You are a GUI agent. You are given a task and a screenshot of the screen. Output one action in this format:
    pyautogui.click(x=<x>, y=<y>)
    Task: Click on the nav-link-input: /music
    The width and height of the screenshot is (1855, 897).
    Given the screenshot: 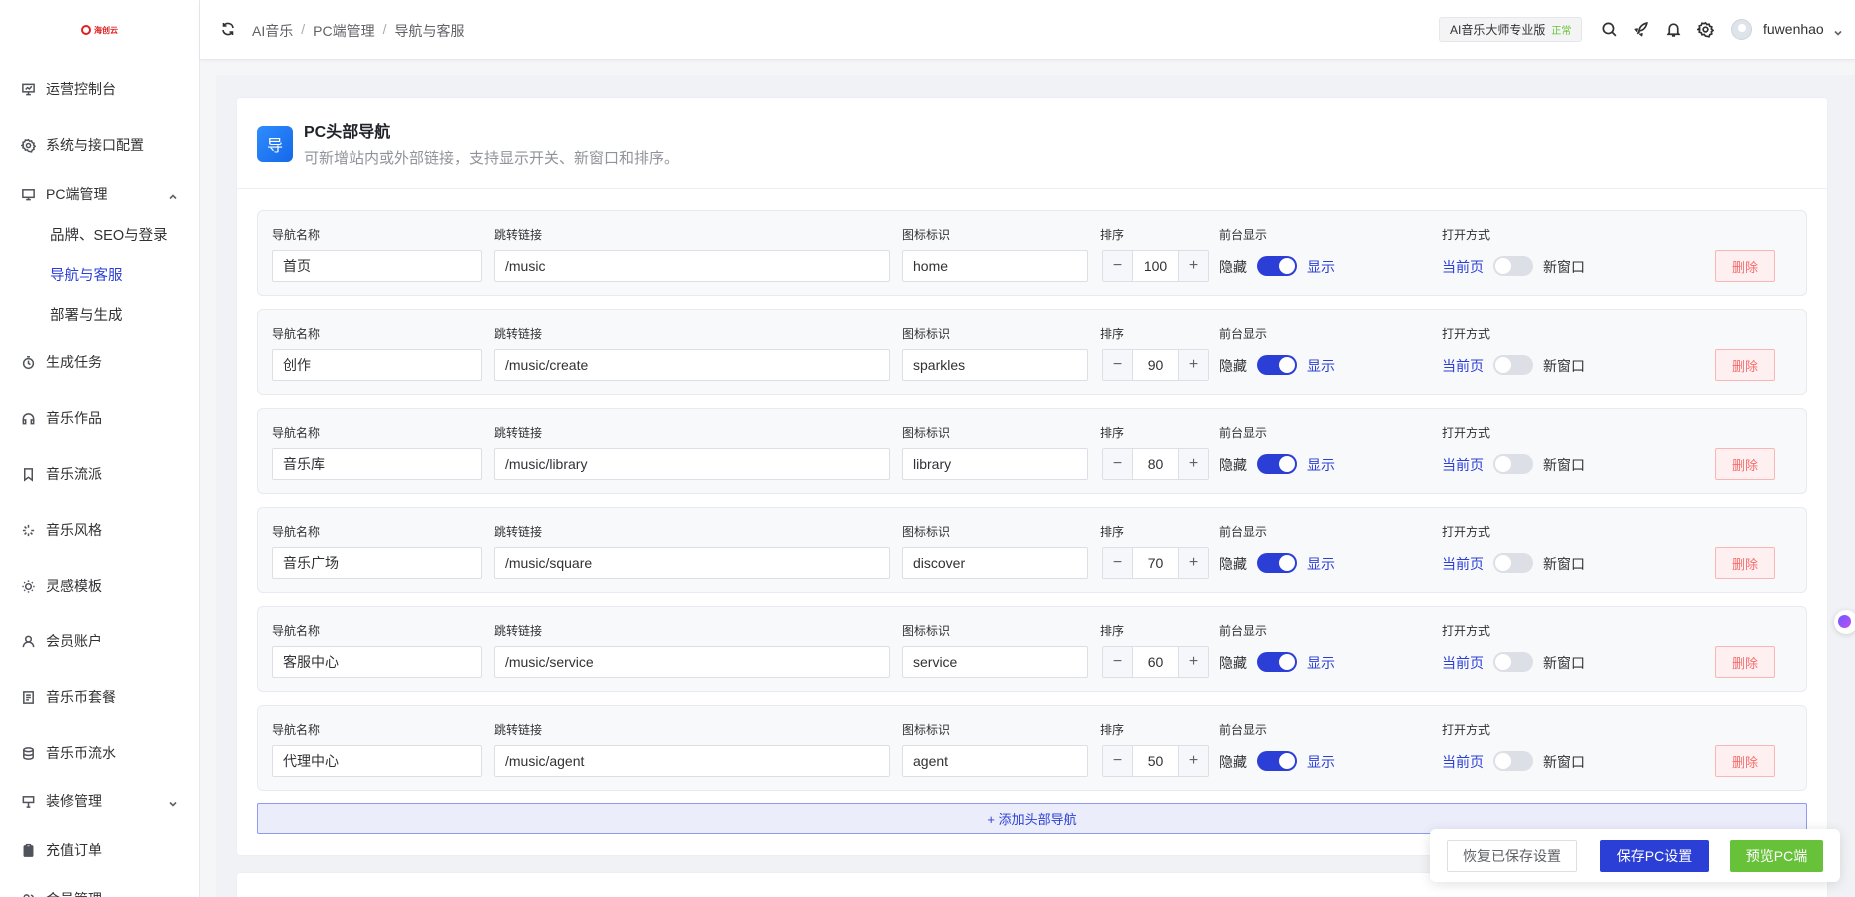 What is the action you would take?
    pyautogui.click(x=692, y=266)
    